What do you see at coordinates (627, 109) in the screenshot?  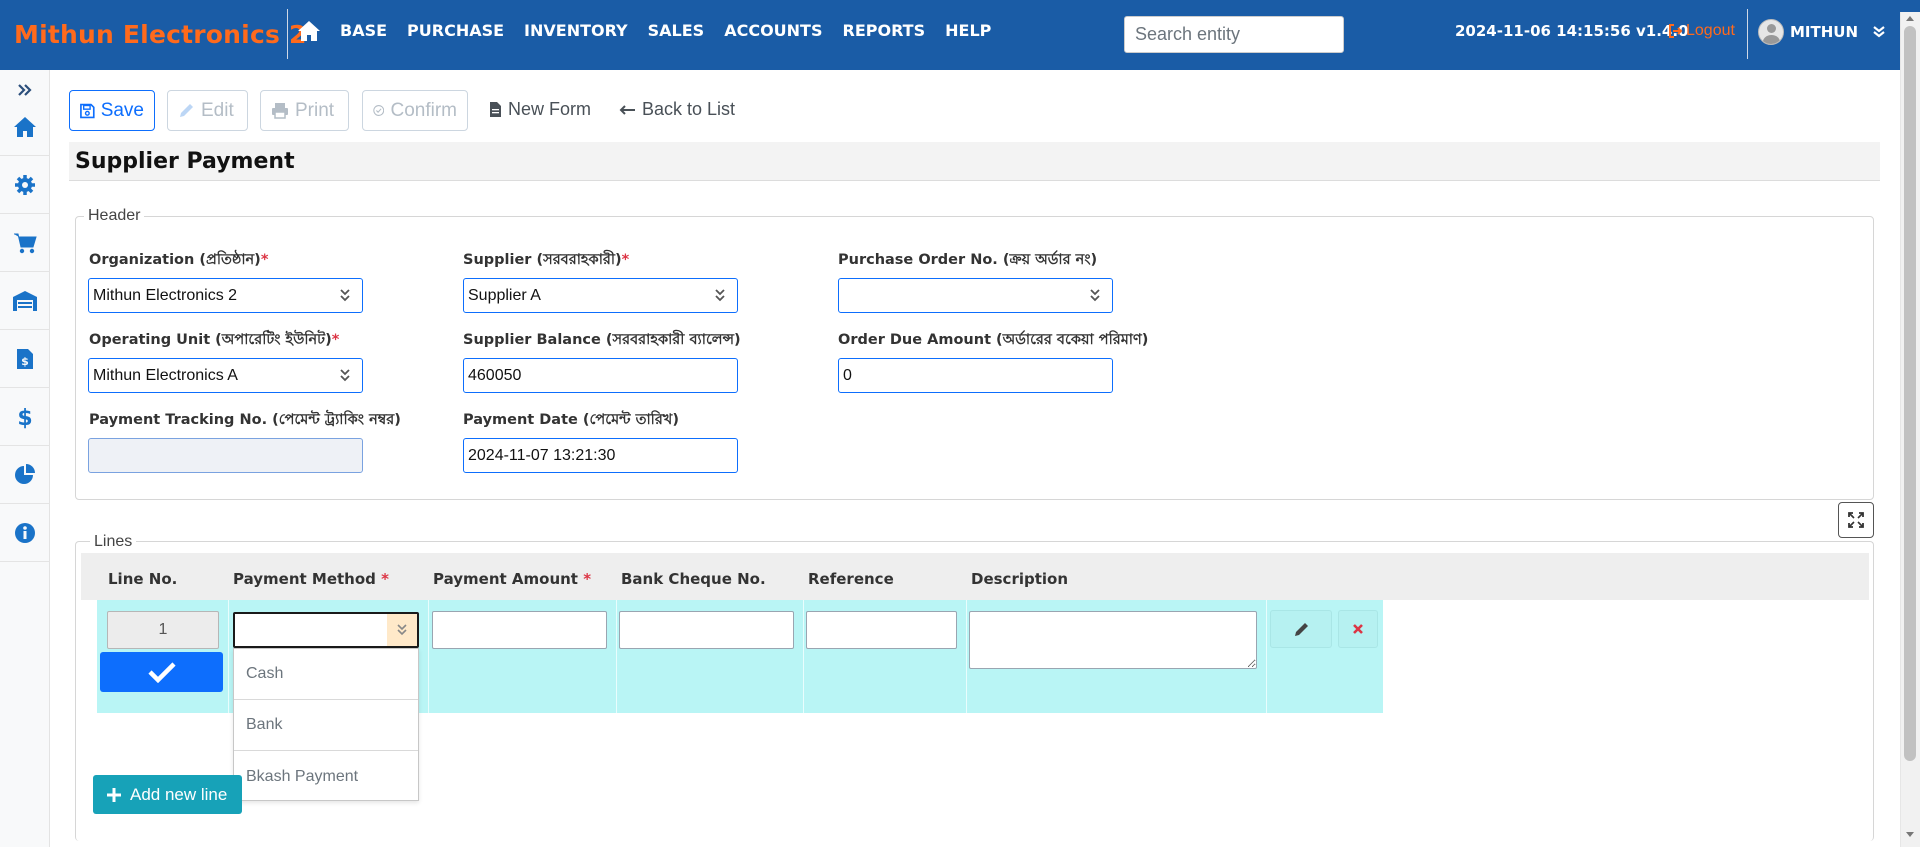 I see `arrow-left-icon` at bounding box center [627, 109].